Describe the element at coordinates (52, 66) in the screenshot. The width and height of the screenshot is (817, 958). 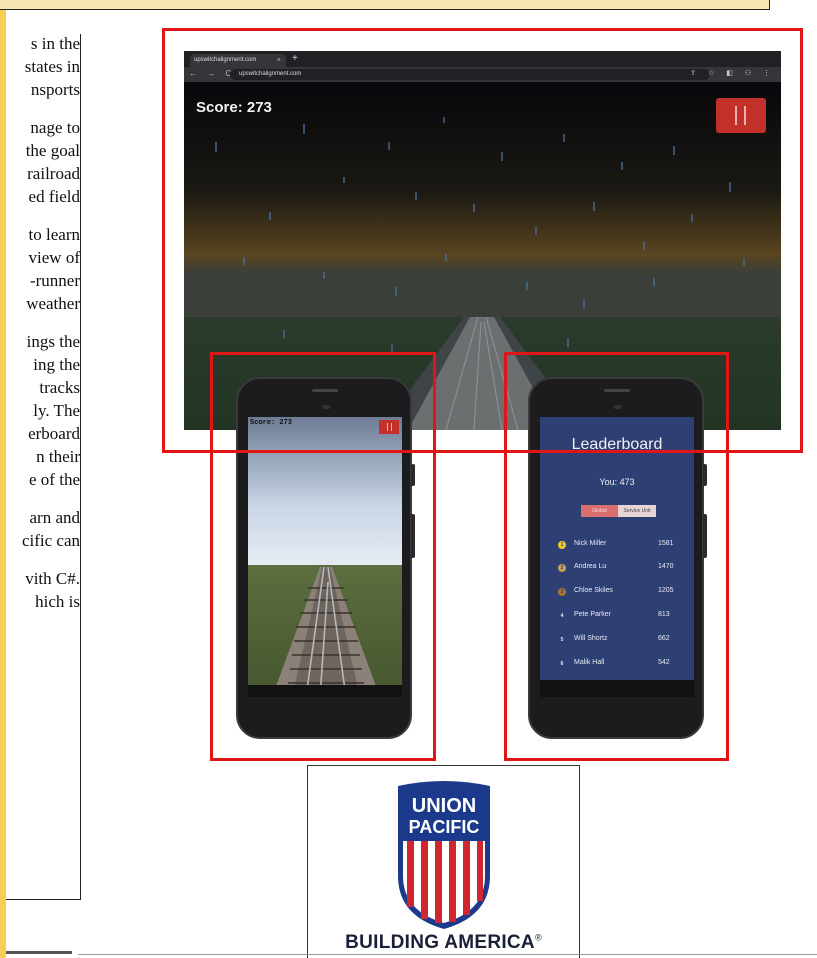
I see `article-line: states in` at that location.